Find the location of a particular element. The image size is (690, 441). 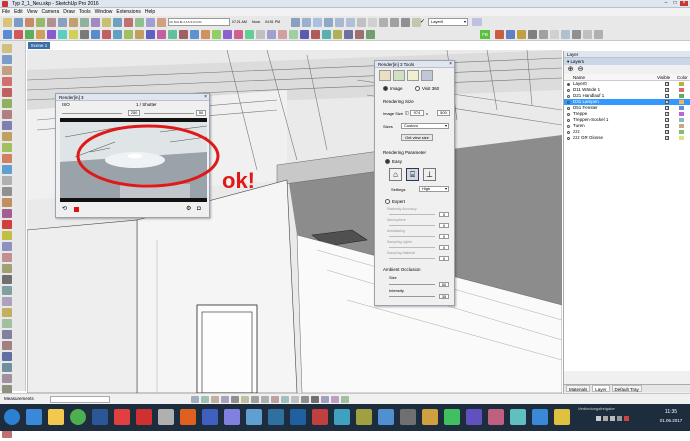

preview-close-icon: × is located at coordinates (205, 97).